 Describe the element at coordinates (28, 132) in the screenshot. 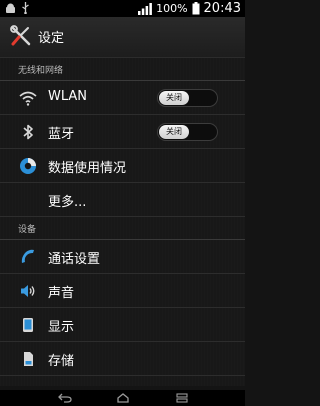

I see `bluetooth-icon` at that location.